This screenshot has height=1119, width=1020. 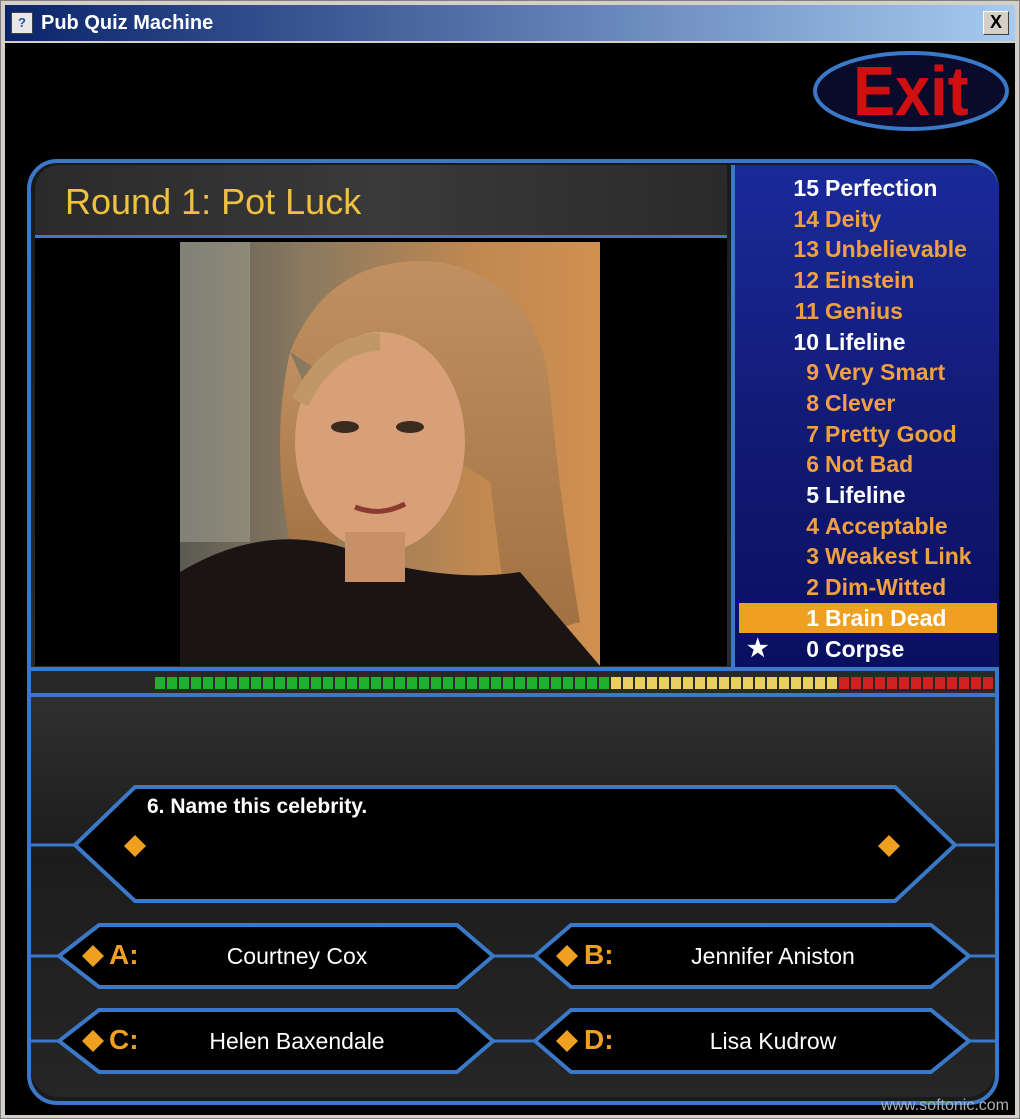 What do you see at coordinates (22, 23) in the screenshot?
I see `app-icon: ?` at bounding box center [22, 23].